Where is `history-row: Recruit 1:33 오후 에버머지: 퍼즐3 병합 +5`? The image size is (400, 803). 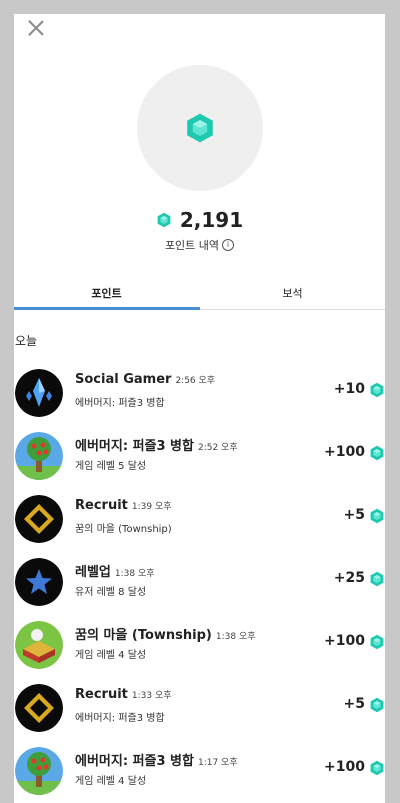 history-row: Recruit 1:33 오후 에버머지: 퍼즐3 병합 +5 is located at coordinates (199, 710).